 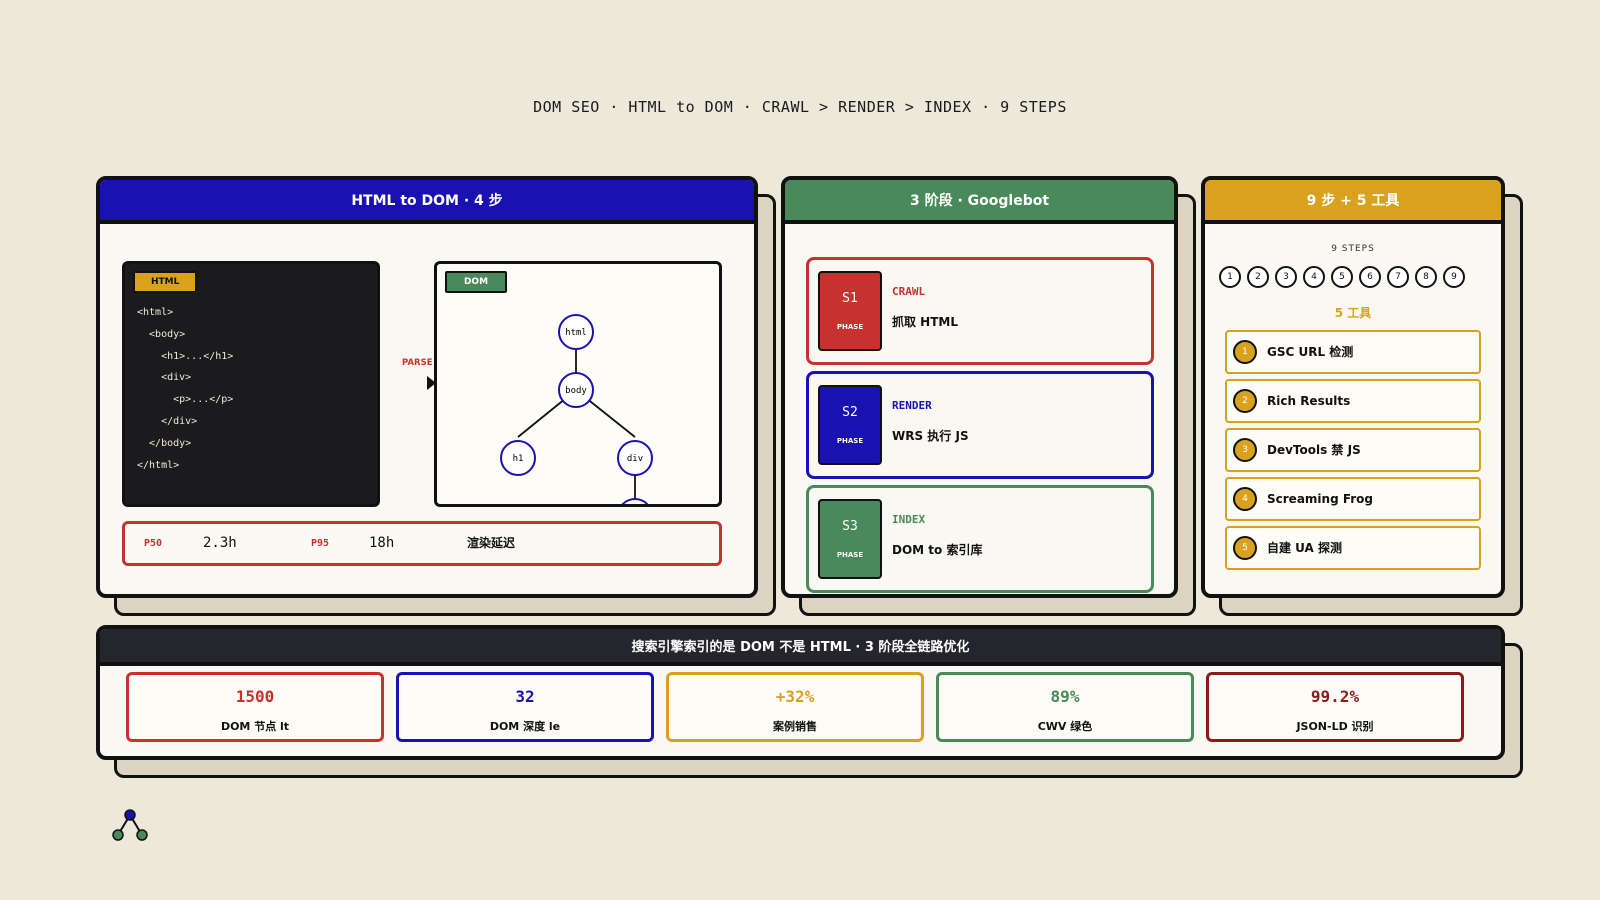 What do you see at coordinates (491, 543) in the screenshot?
I see `latency-caption: 渲染延迟` at bounding box center [491, 543].